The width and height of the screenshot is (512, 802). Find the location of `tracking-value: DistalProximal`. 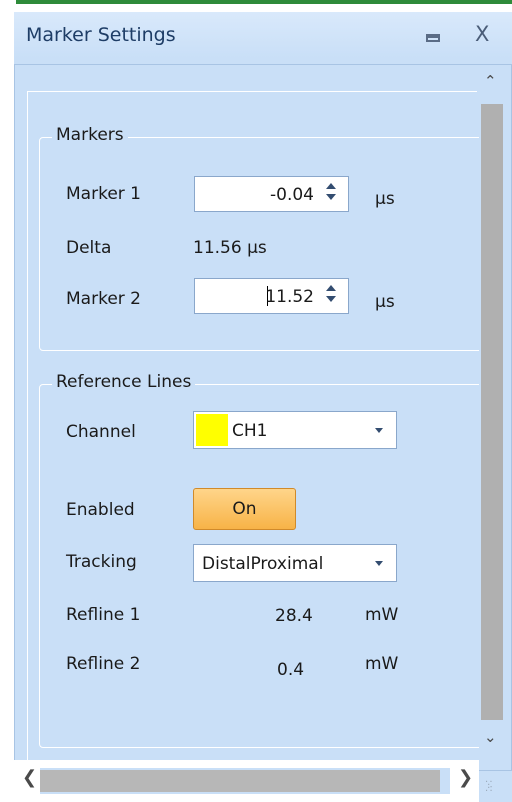

tracking-value: DistalProximal is located at coordinates (263, 564).